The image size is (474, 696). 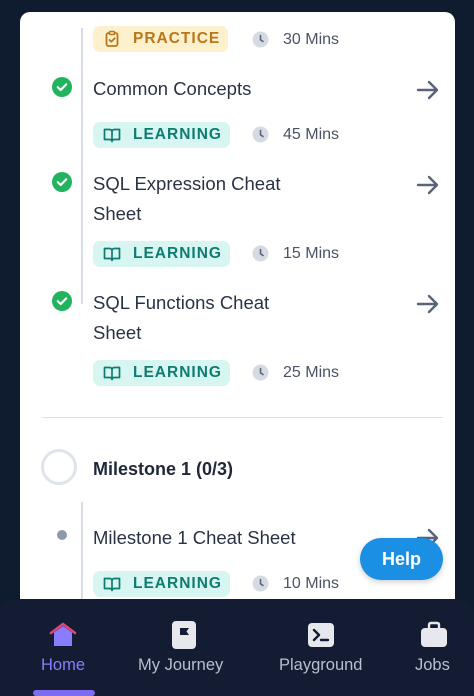 I want to click on nav-item-my-journey: My Journey, so click(x=182, y=647).